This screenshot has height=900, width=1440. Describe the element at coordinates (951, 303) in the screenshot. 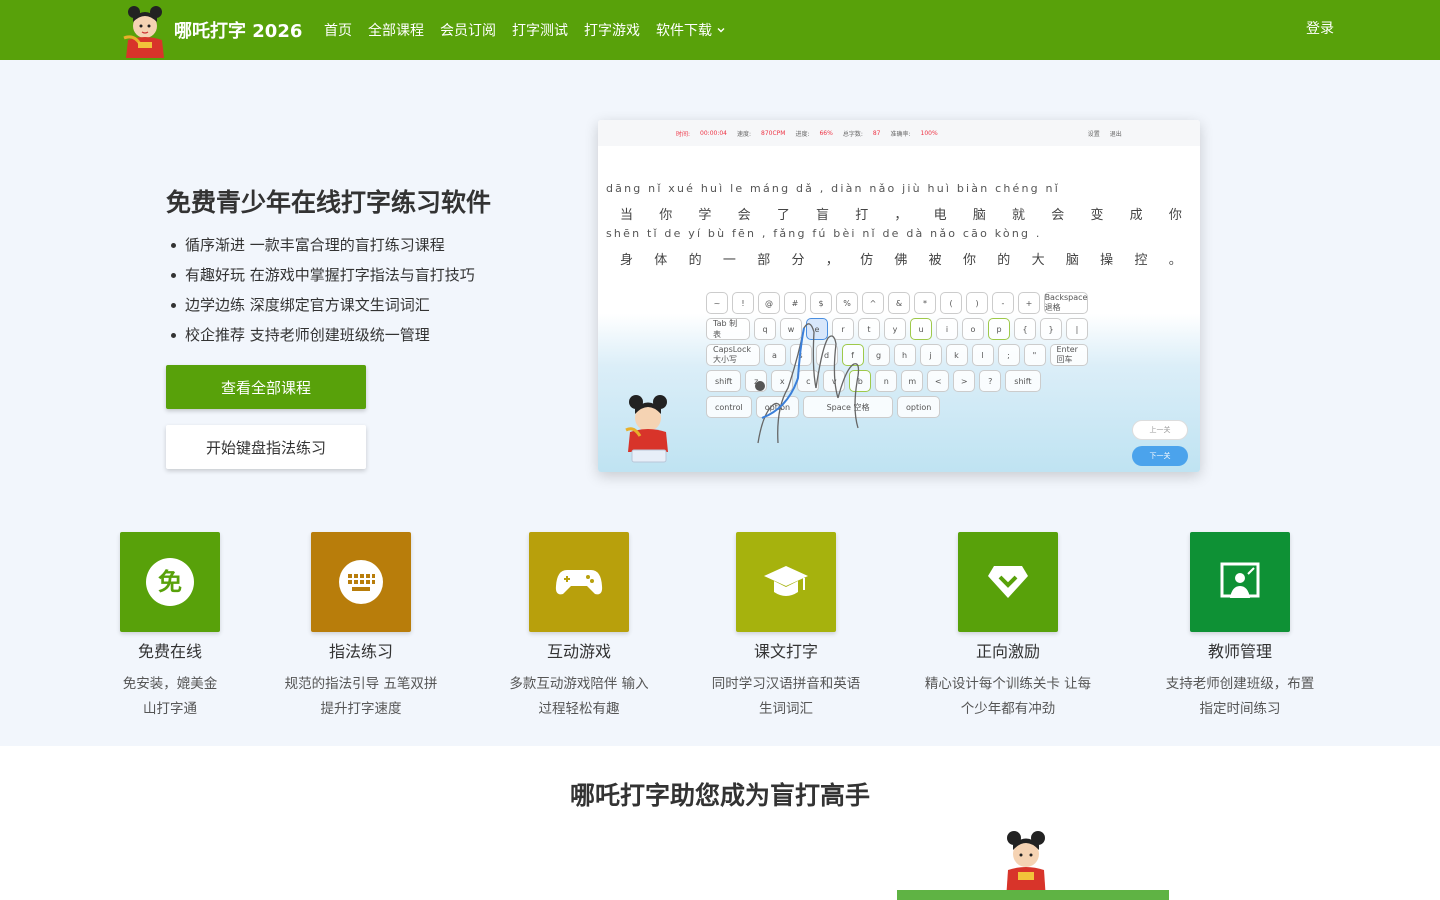

I see `preview-key: (` at that location.